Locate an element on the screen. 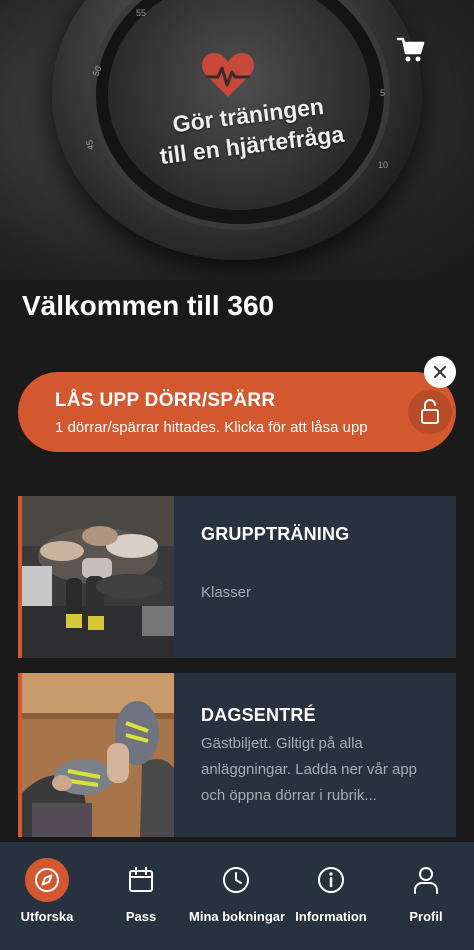 The image size is (474, 950). info-icon is located at coordinates (331, 880).